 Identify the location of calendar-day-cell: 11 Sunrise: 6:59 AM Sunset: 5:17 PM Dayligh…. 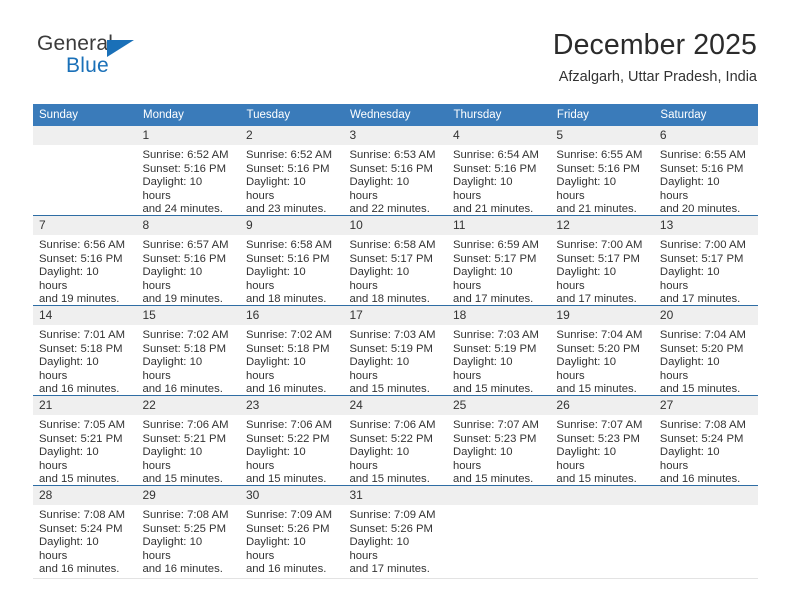
(498, 260).